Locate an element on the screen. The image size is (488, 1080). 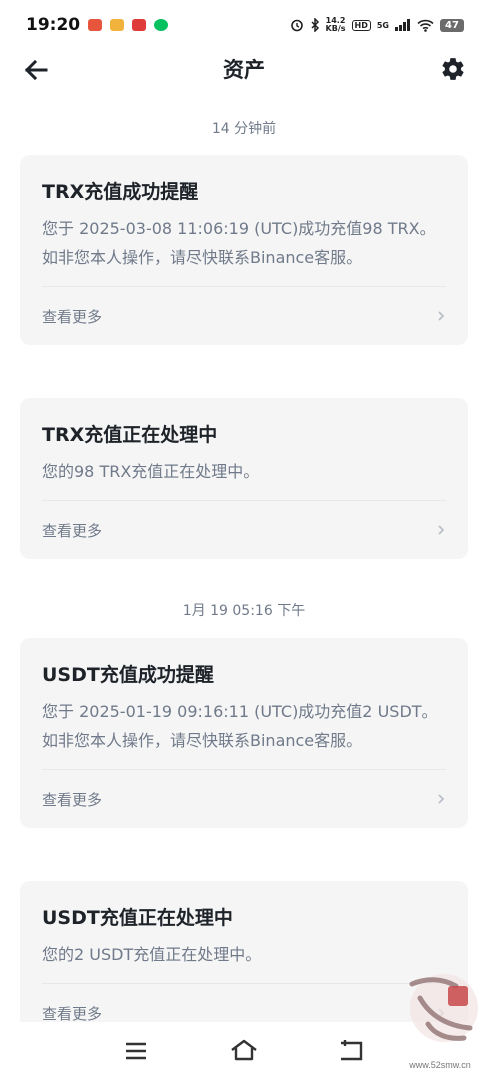
page-title: 资产 is located at coordinates (244, 70).